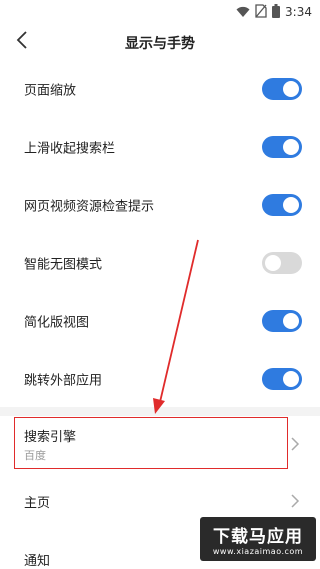 This screenshot has height=569, width=320. What do you see at coordinates (160, 263) in the screenshot?
I see `setting-row-no-image-mode: 智能无图模式` at bounding box center [160, 263].